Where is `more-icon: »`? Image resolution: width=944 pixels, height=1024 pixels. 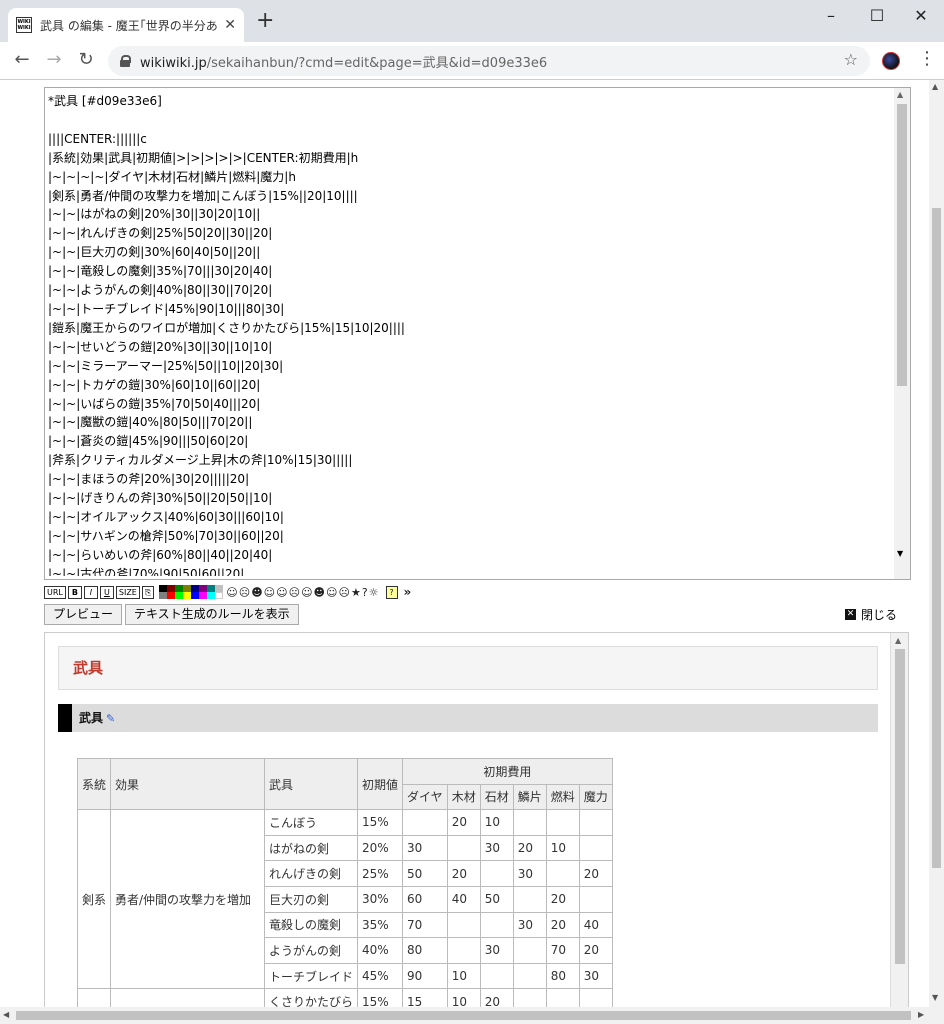 more-icon: » is located at coordinates (408, 592).